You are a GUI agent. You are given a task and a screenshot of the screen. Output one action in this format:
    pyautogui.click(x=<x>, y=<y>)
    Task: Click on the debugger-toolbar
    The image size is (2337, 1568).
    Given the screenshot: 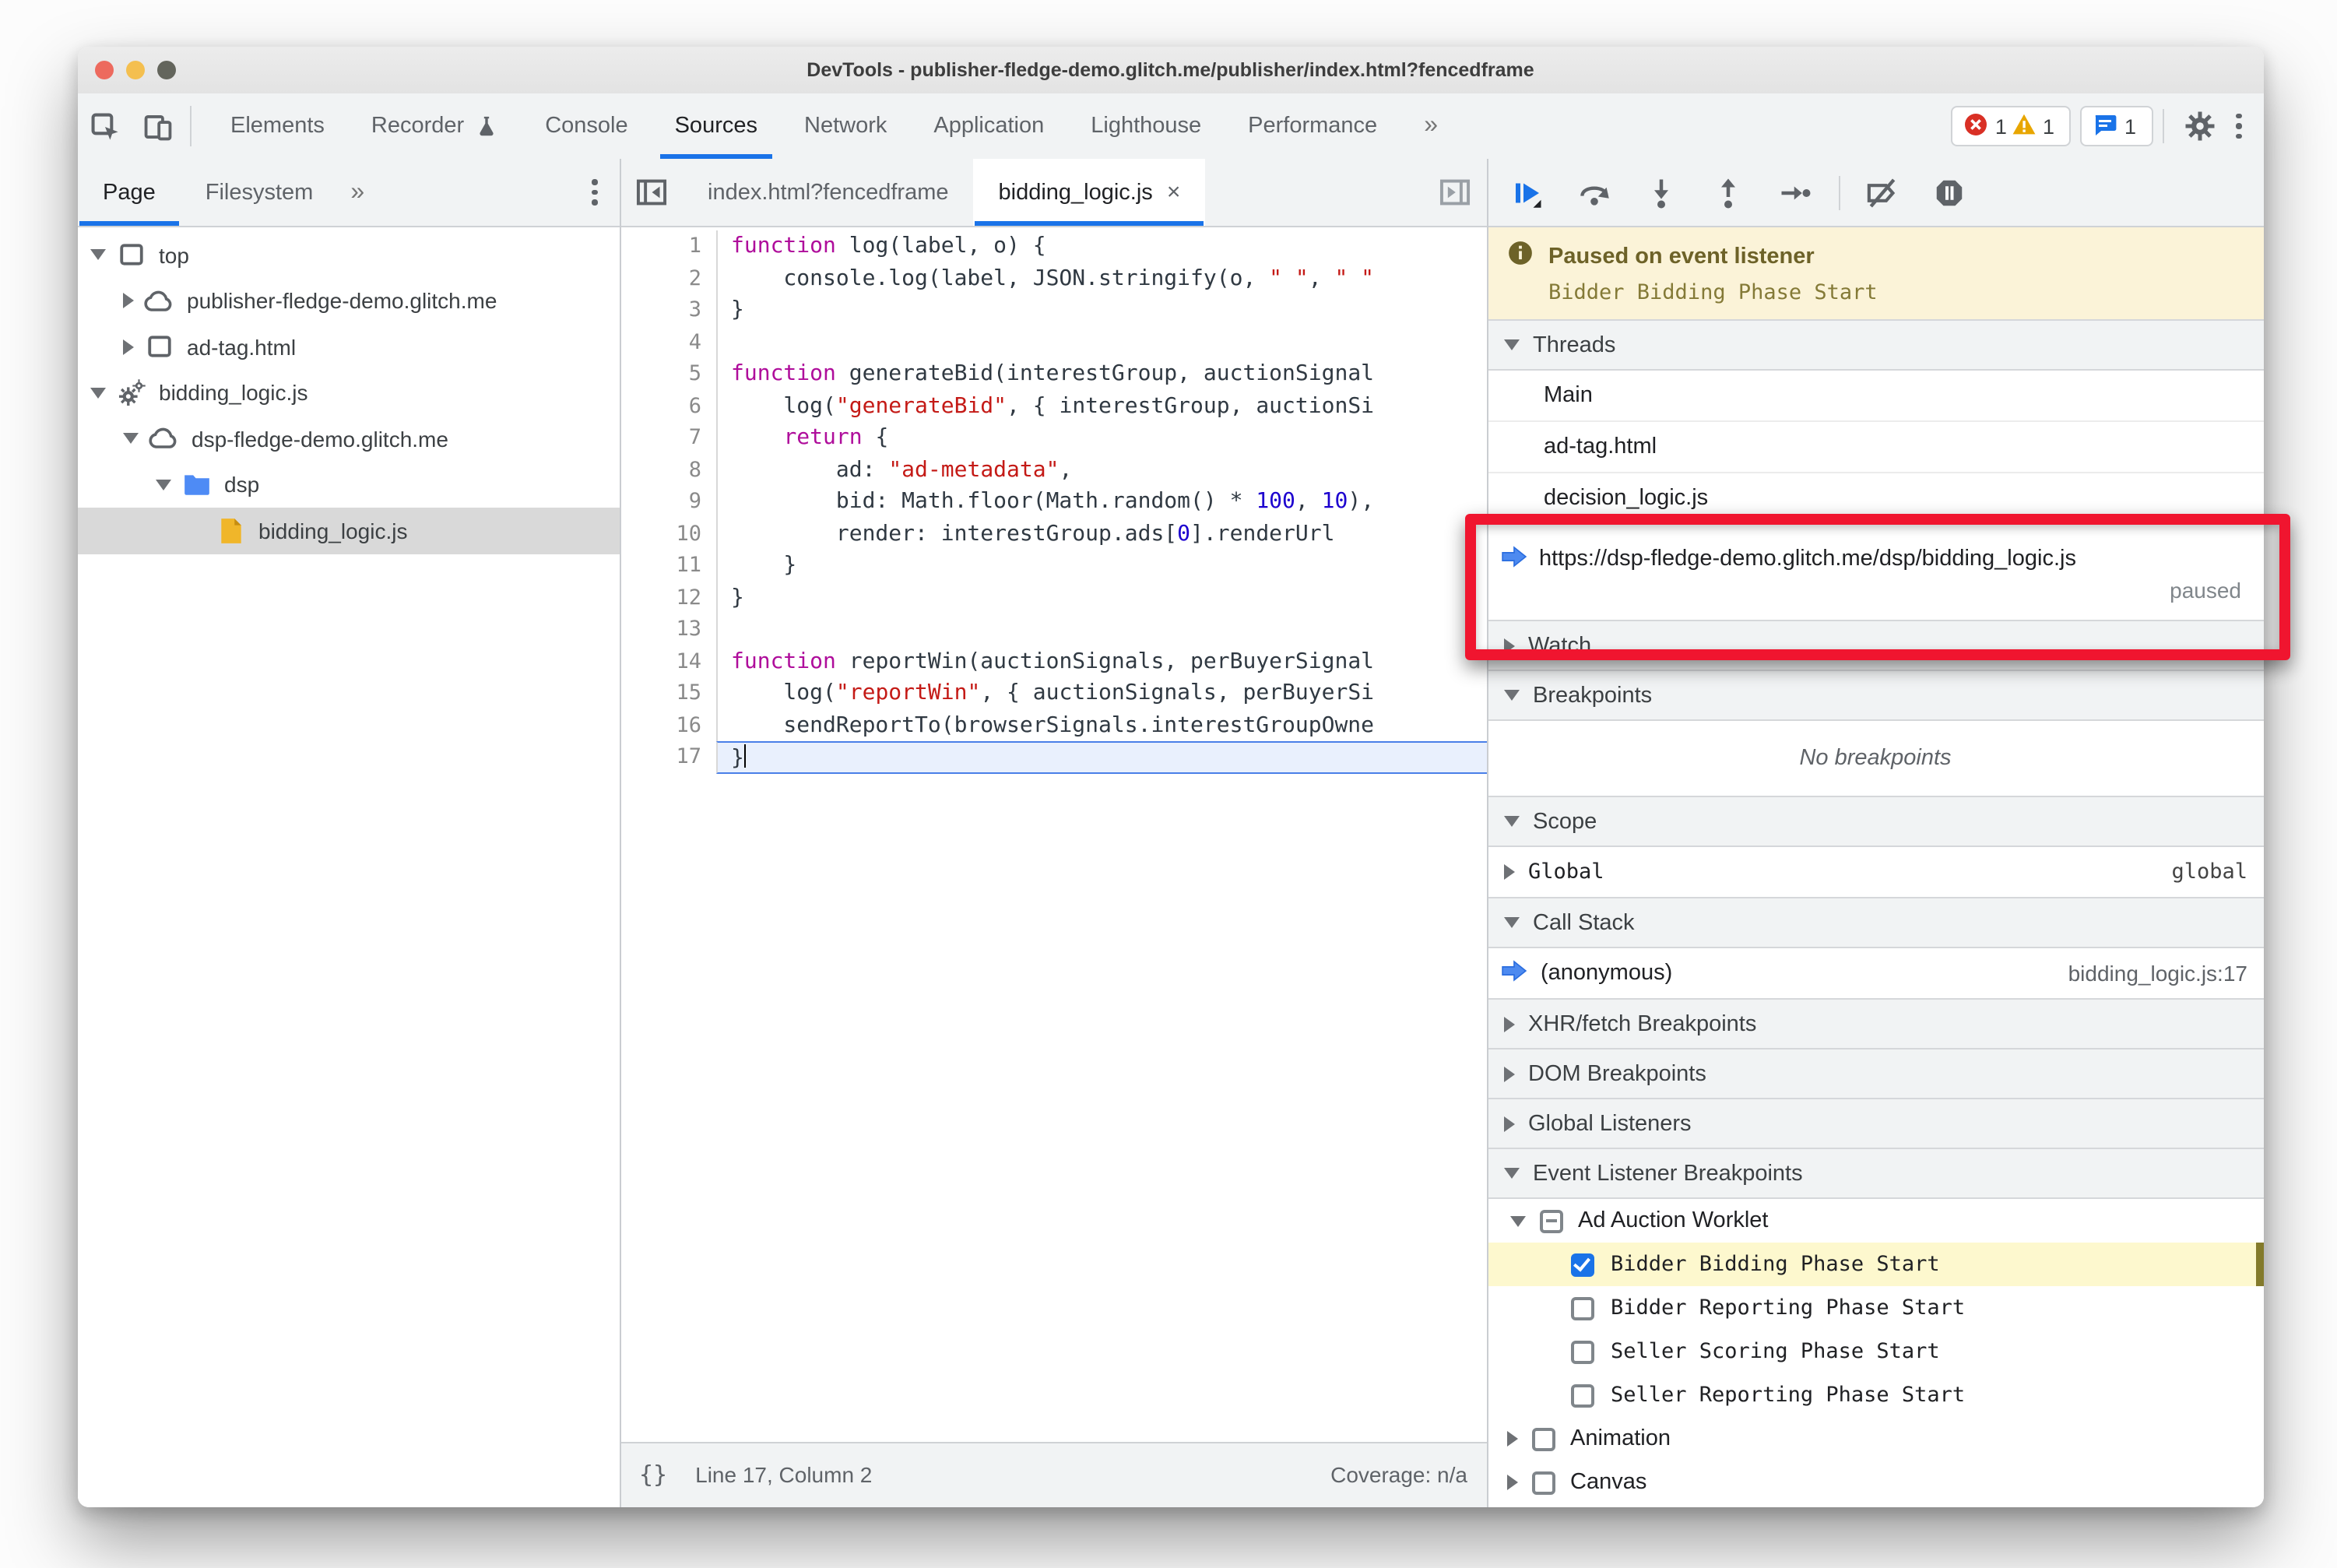 What is the action you would take?
    pyautogui.click(x=1876, y=193)
    